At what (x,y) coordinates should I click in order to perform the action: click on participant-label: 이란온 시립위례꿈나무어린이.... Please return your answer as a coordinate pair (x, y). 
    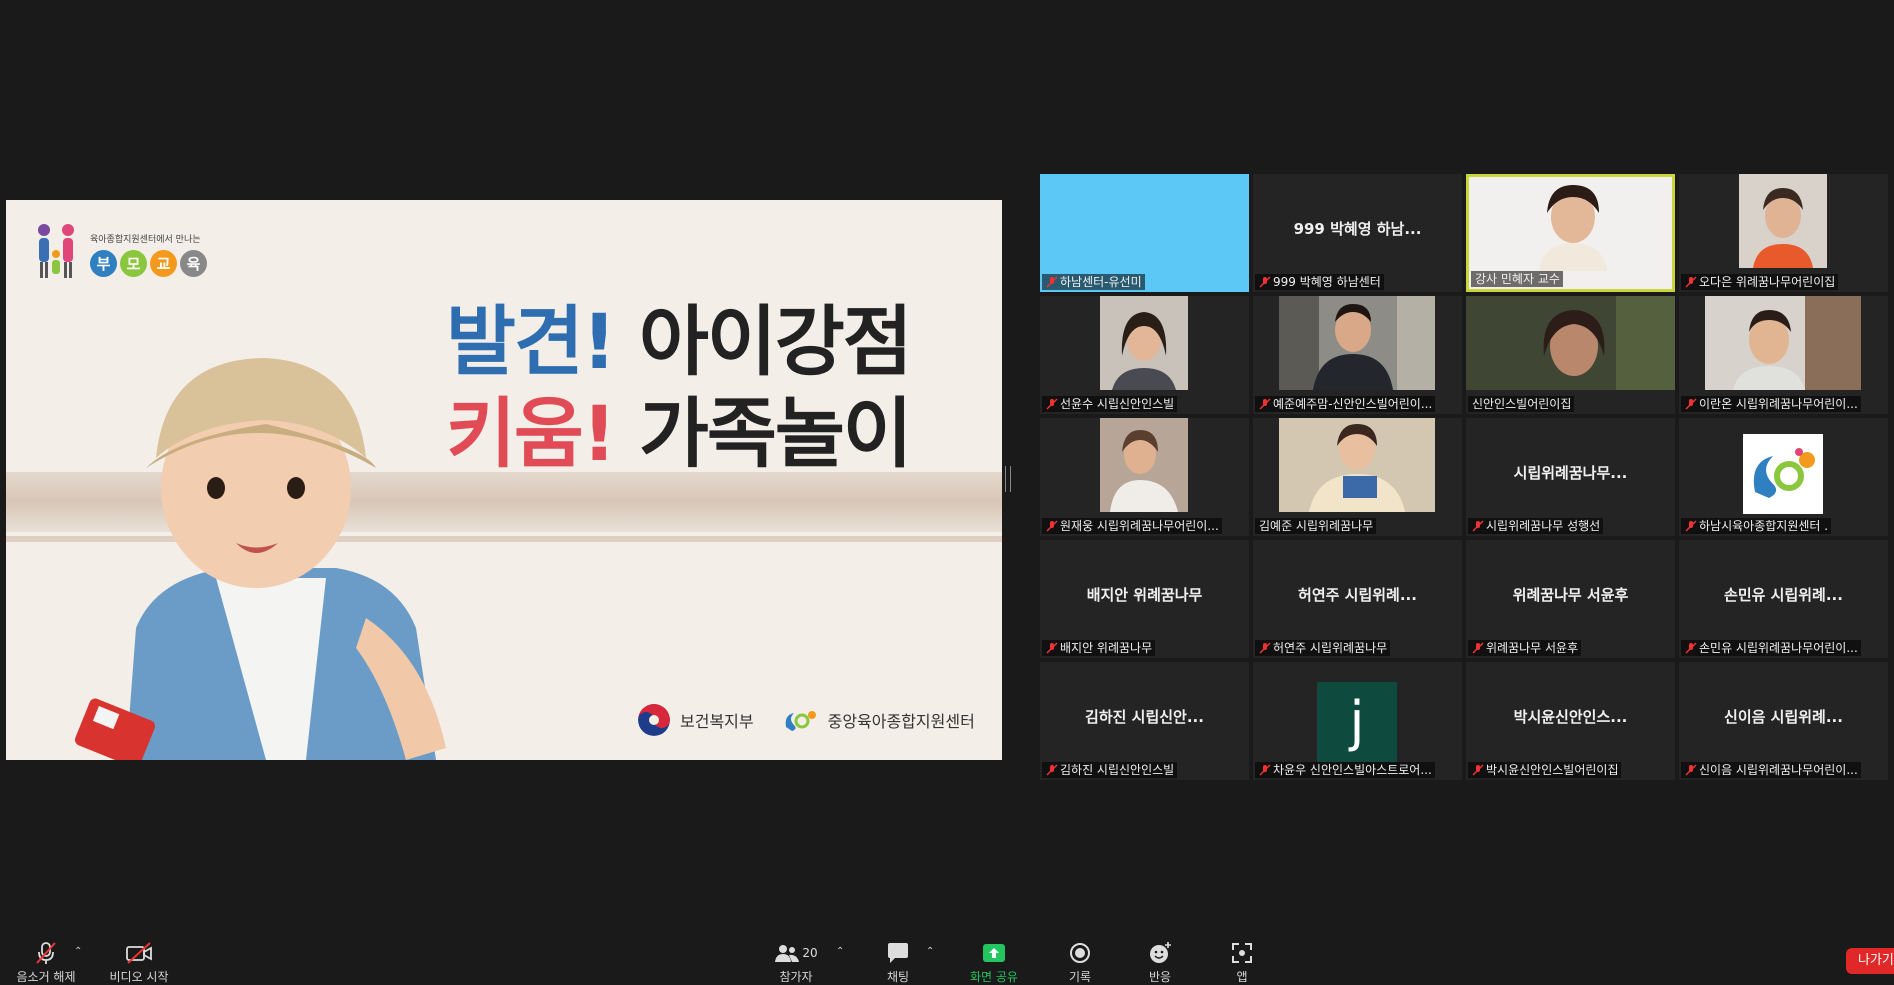
    Looking at the image, I should click on (1771, 404).